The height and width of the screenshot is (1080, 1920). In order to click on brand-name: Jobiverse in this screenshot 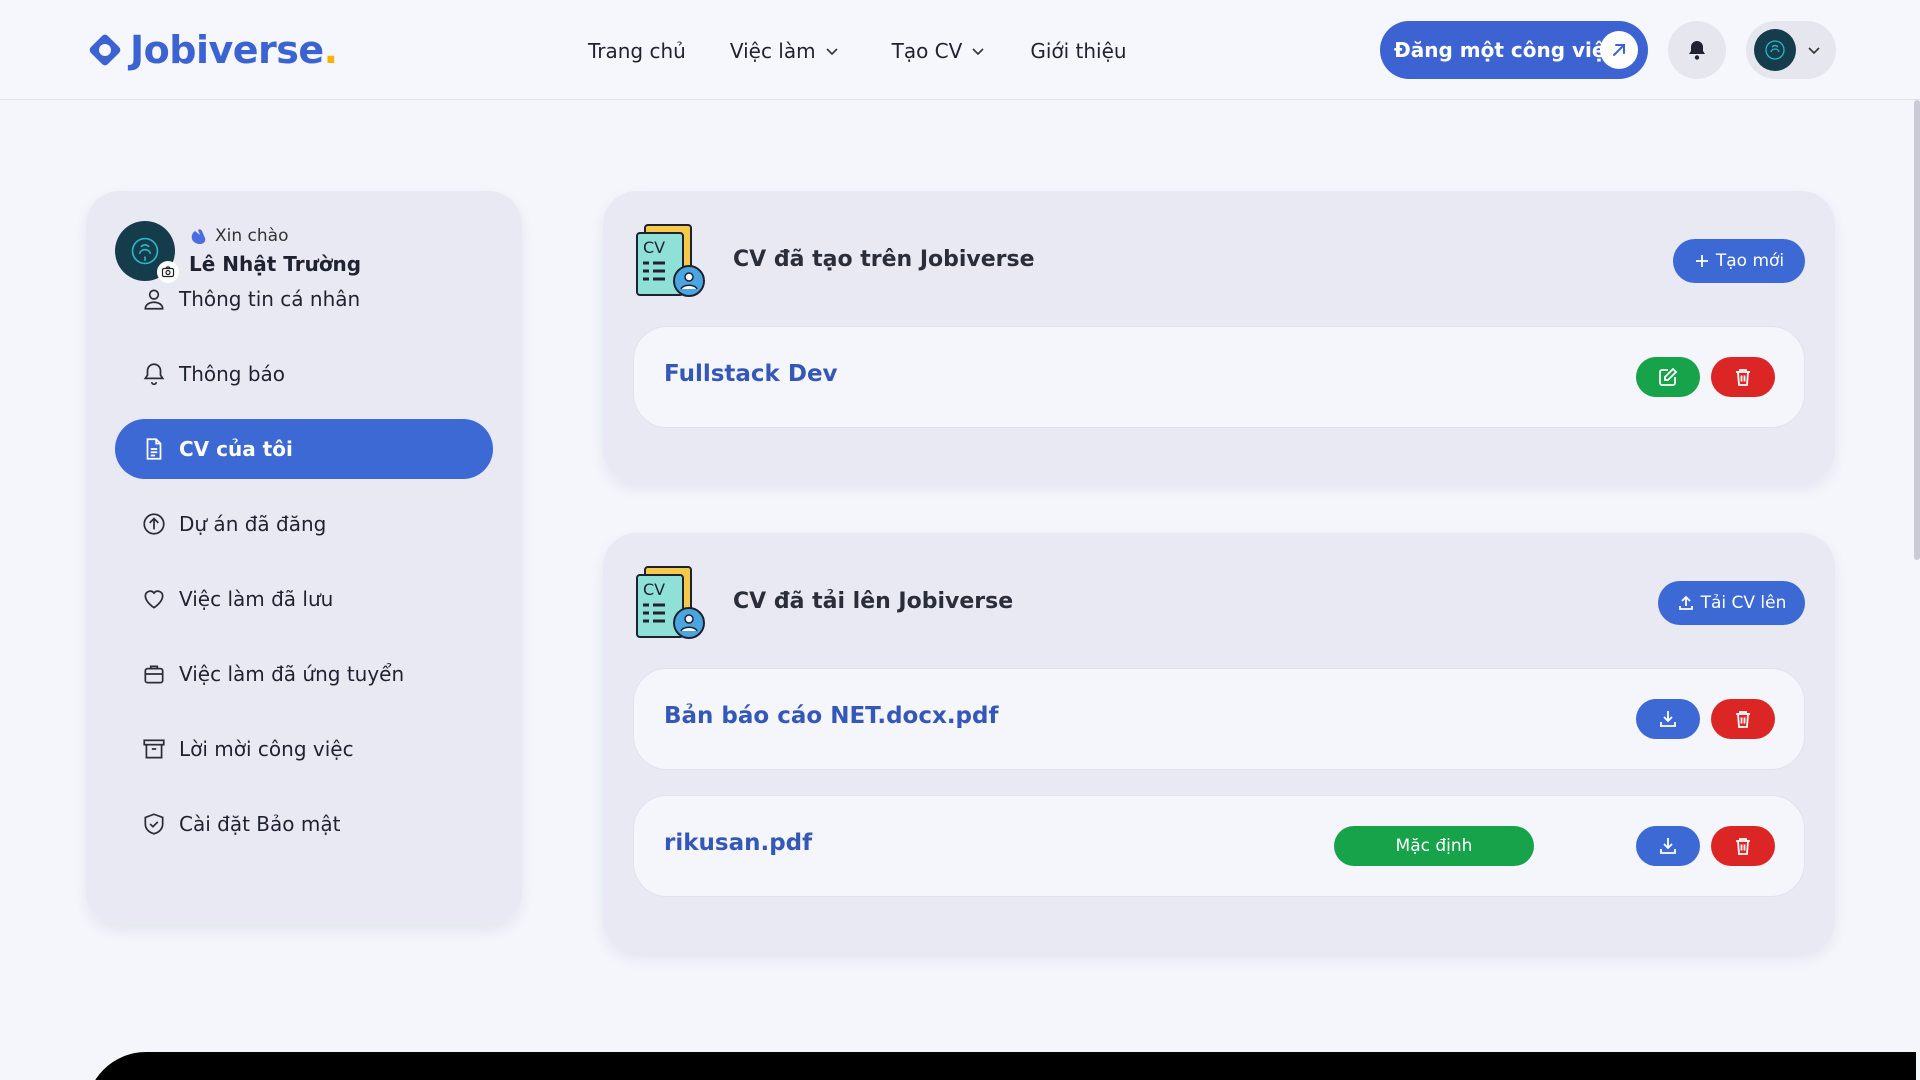, I will do `click(227, 50)`.